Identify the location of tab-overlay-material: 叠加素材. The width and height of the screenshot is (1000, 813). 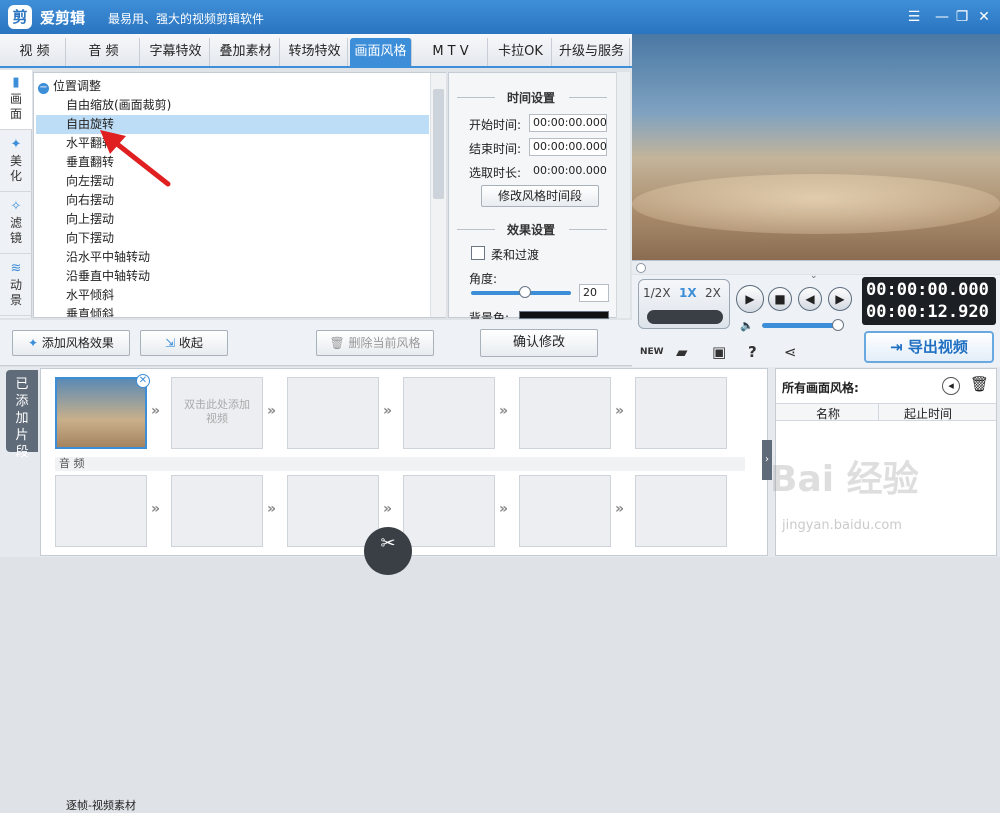
(246, 52).